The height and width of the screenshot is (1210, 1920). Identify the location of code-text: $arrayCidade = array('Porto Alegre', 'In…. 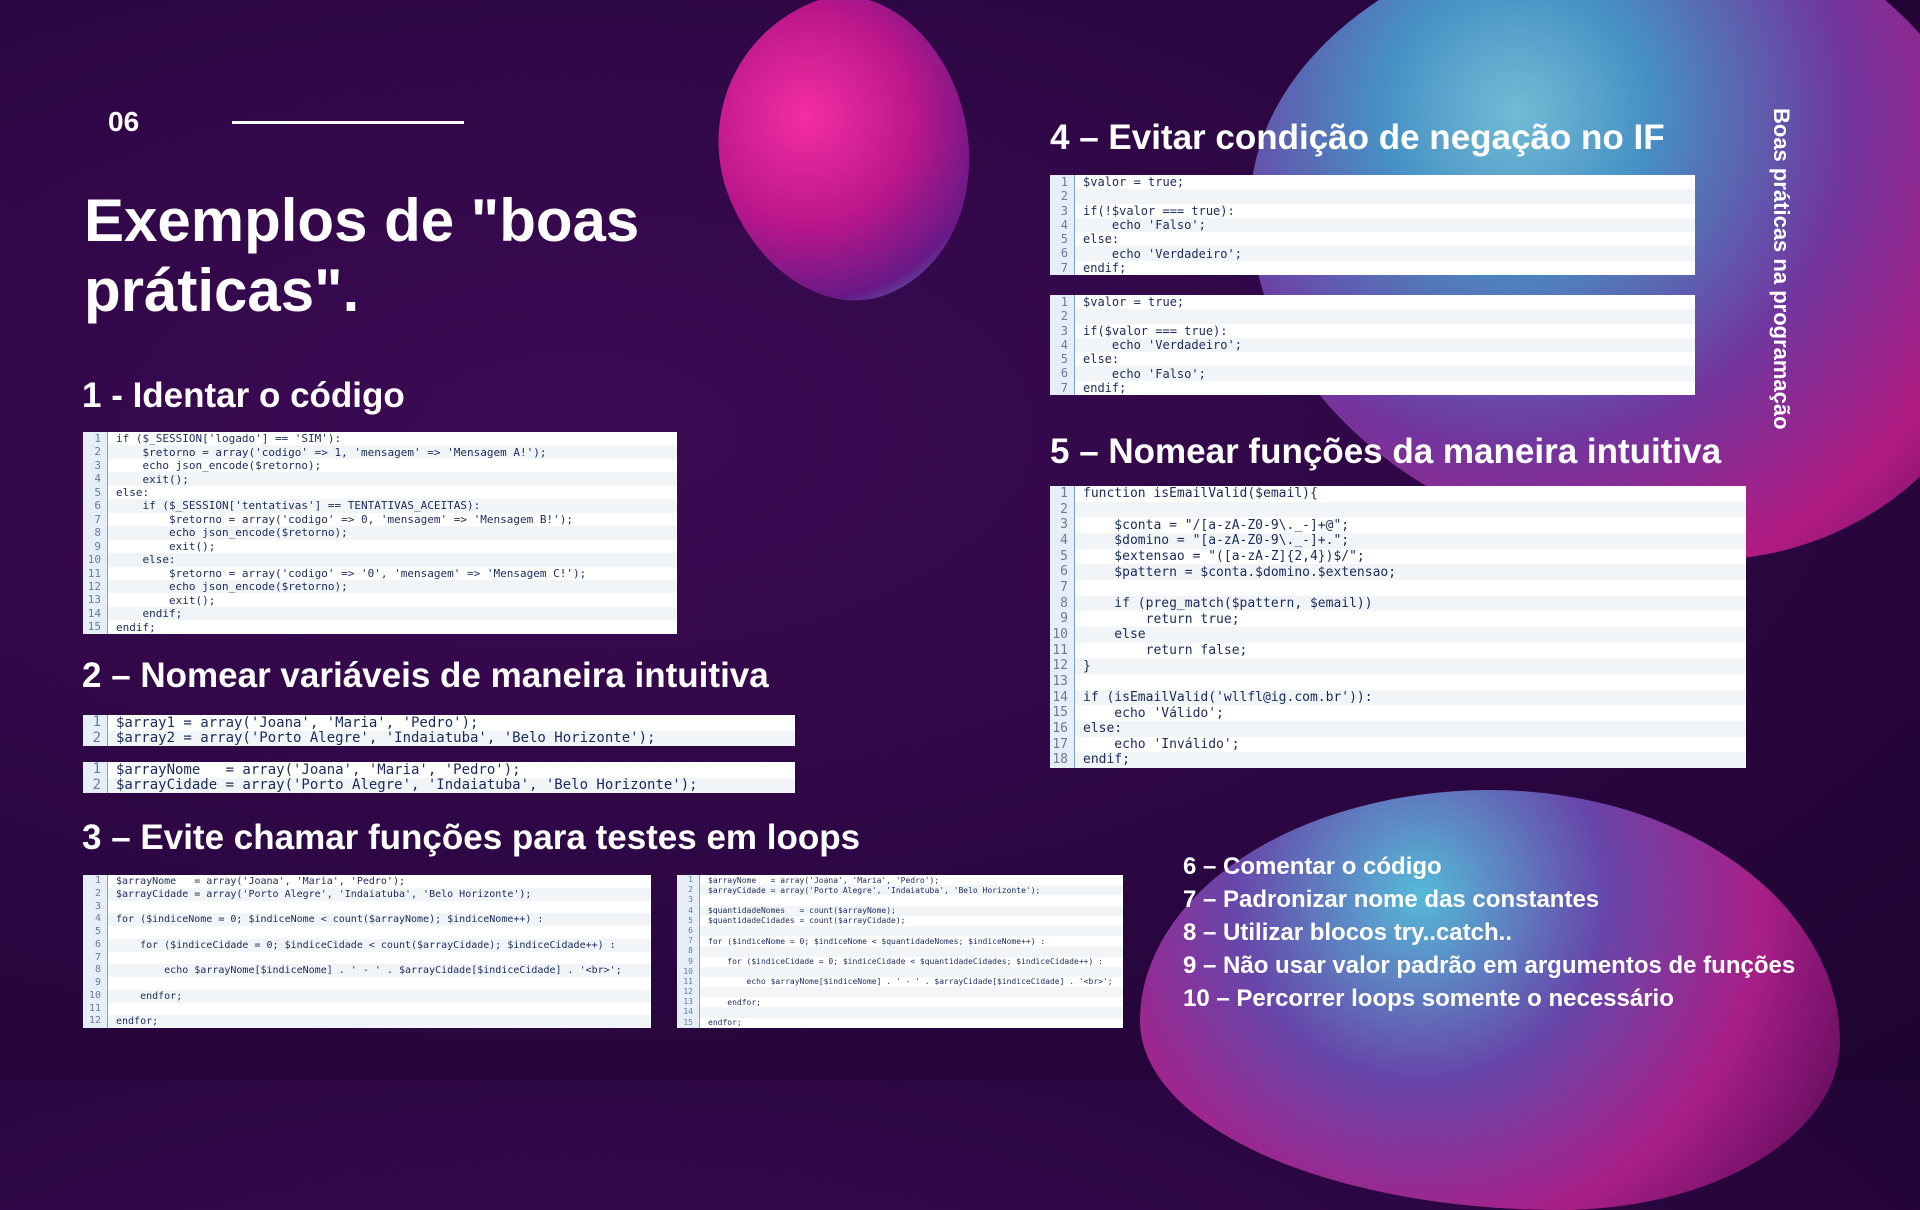
(874, 890).